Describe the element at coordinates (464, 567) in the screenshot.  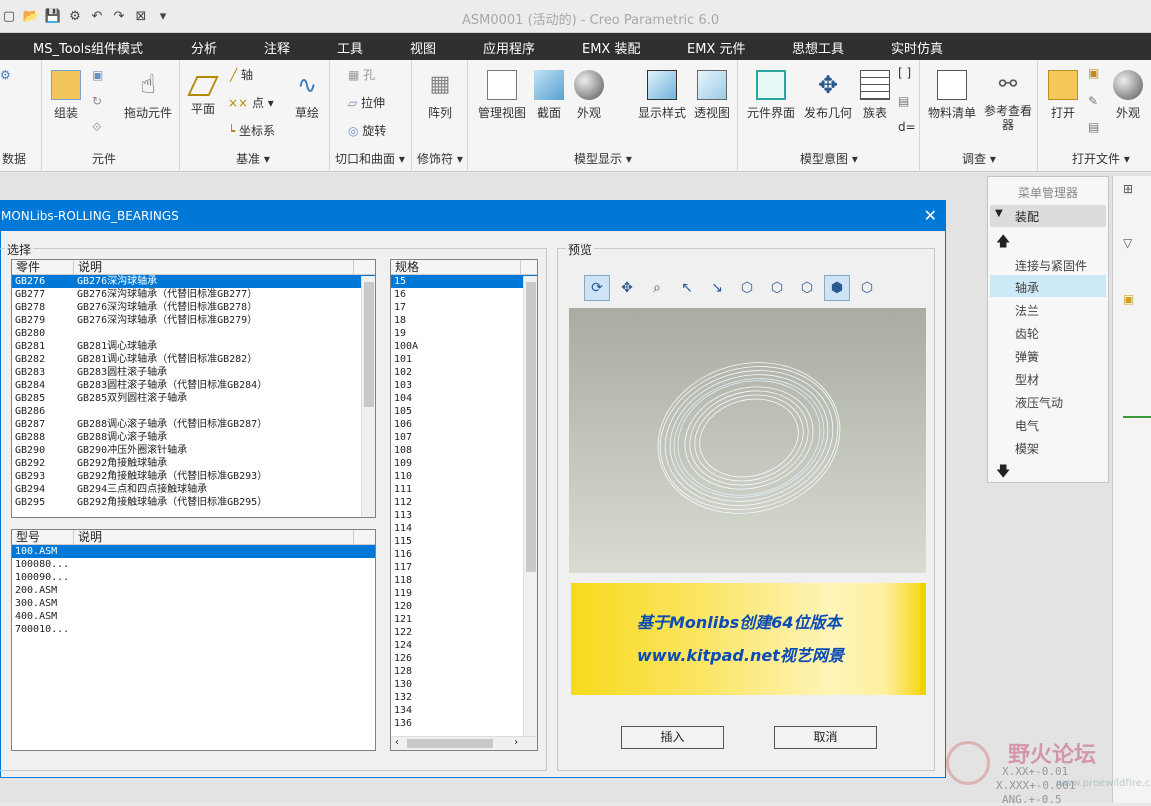
I see `spec-list-row: 117` at that location.